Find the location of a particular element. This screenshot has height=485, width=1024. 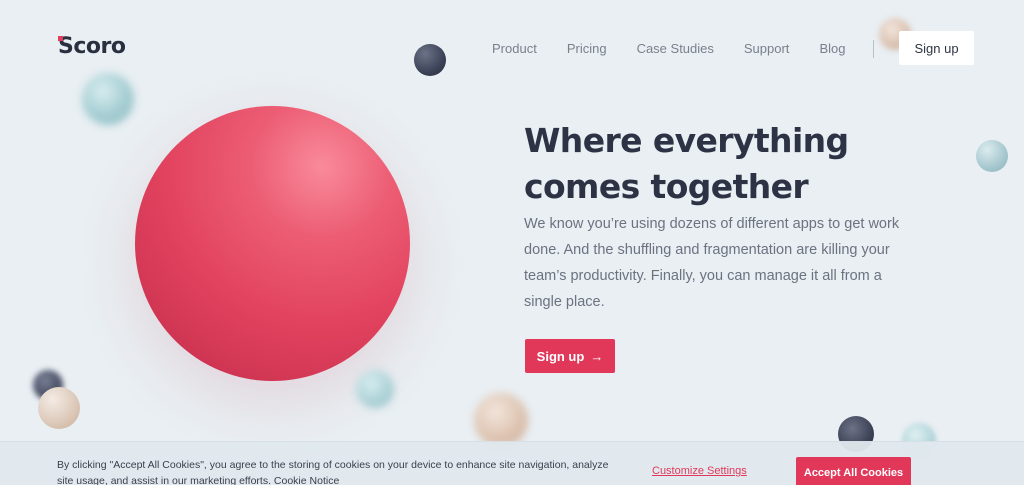

nav-item-support: Support is located at coordinates (767, 48).